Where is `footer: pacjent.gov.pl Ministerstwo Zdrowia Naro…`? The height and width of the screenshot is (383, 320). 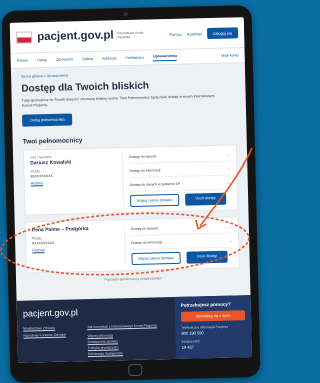 footer: pacjent.gov.pl Ministerstwo Zdrowia Naro… is located at coordinates (134, 329).